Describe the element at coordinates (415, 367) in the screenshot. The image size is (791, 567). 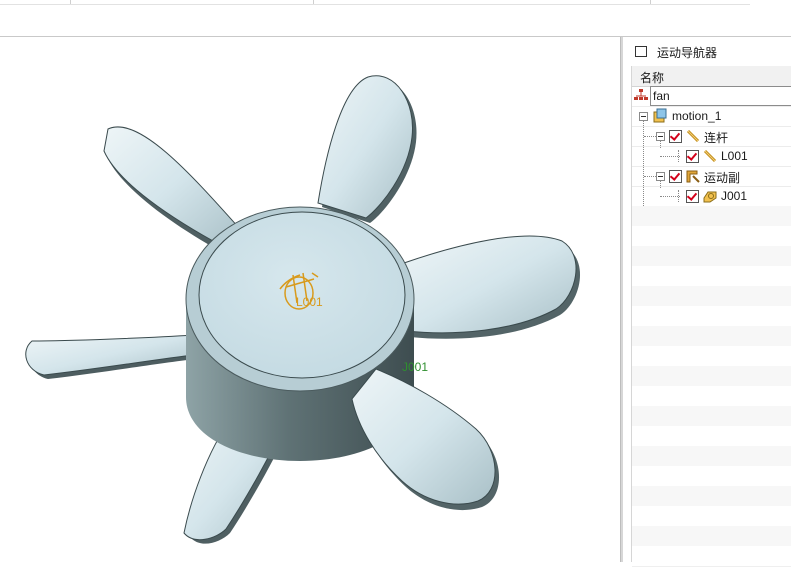
I see `joint-label: J001` at that location.